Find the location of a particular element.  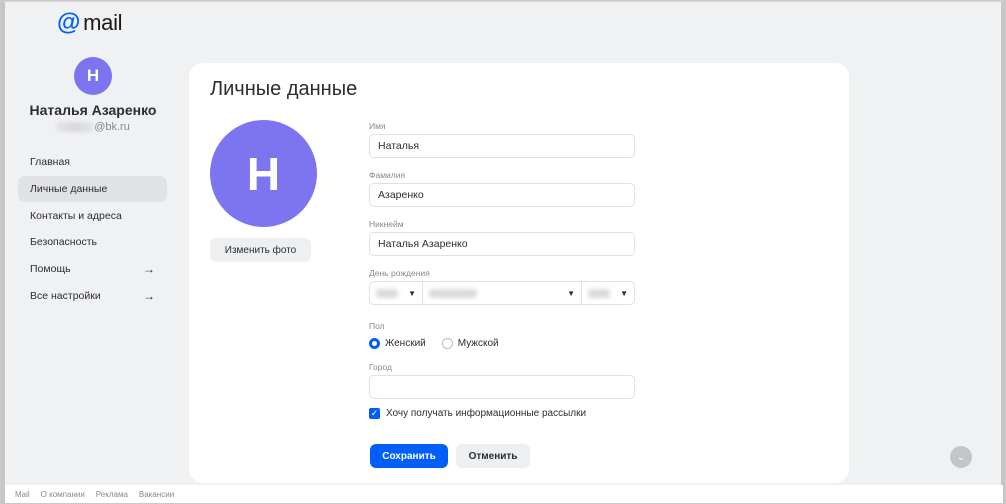

save-button: Сохранить is located at coordinates (409, 456).